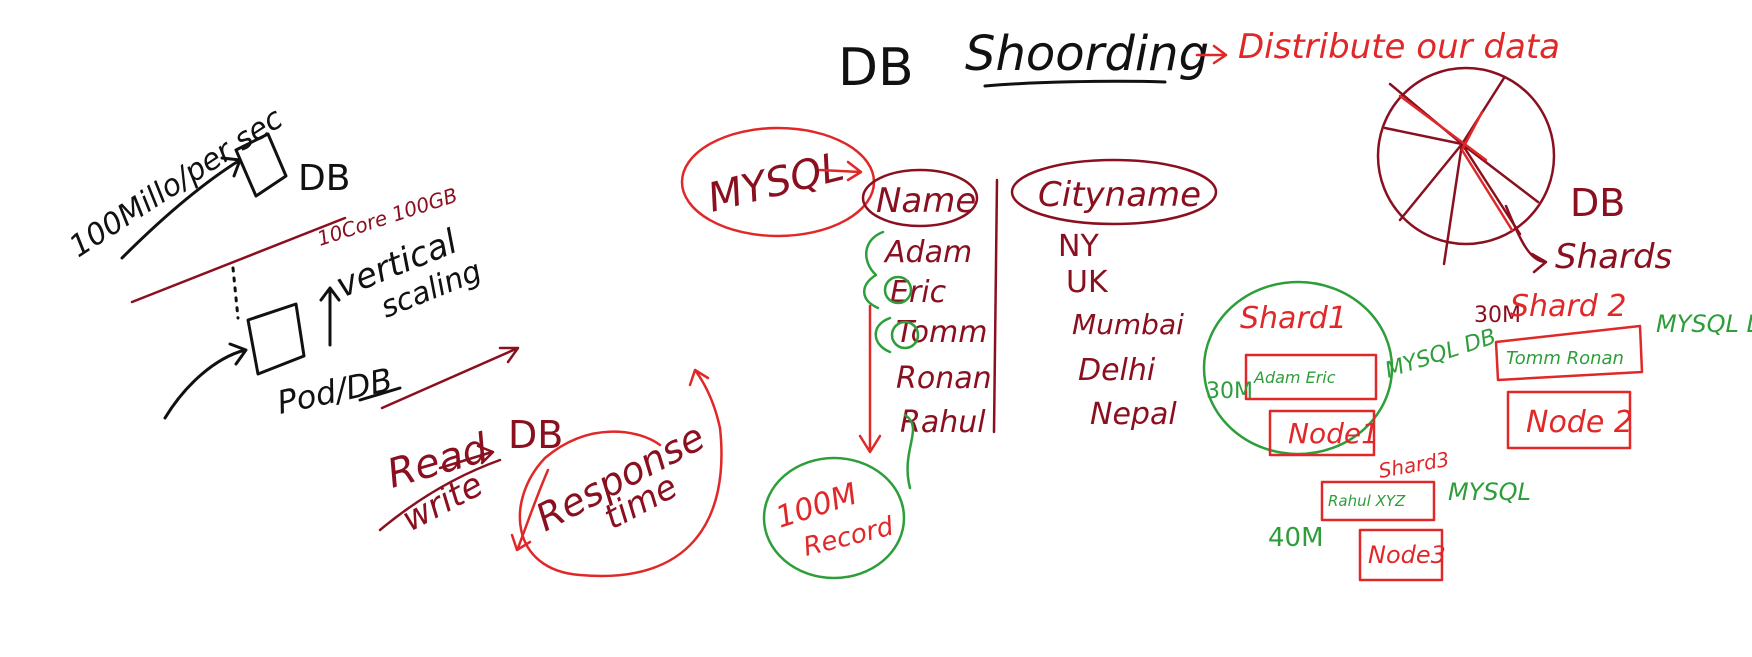 Image resolution: width=1752 pixels, height=657 pixels. Describe the element at coordinates (1526, 239) in the screenshot. I see `shards-arrow` at that location.